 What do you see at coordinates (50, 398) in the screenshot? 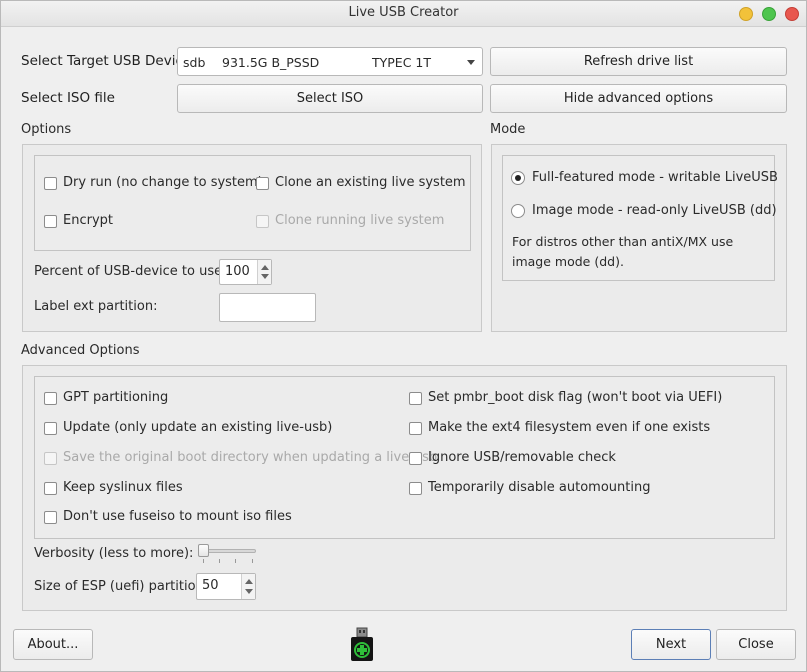
I see `gpt-partitioning-checkbox` at bounding box center [50, 398].